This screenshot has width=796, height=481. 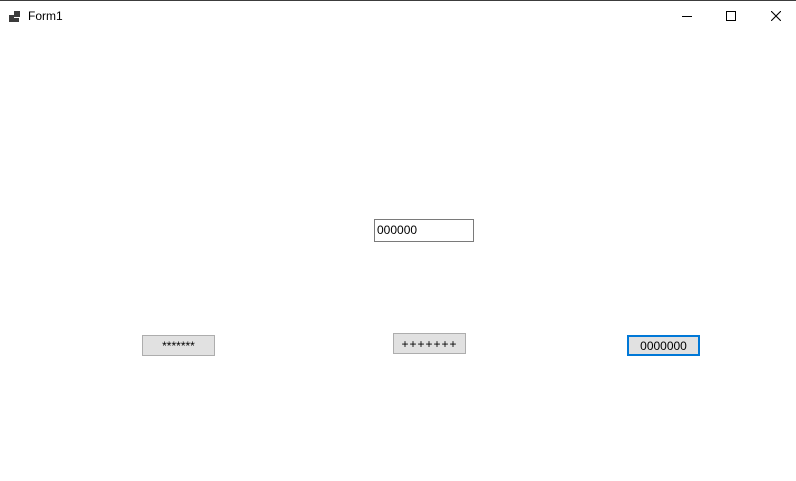 What do you see at coordinates (429, 343) in the screenshot?
I see `plus-button: +++++++` at bounding box center [429, 343].